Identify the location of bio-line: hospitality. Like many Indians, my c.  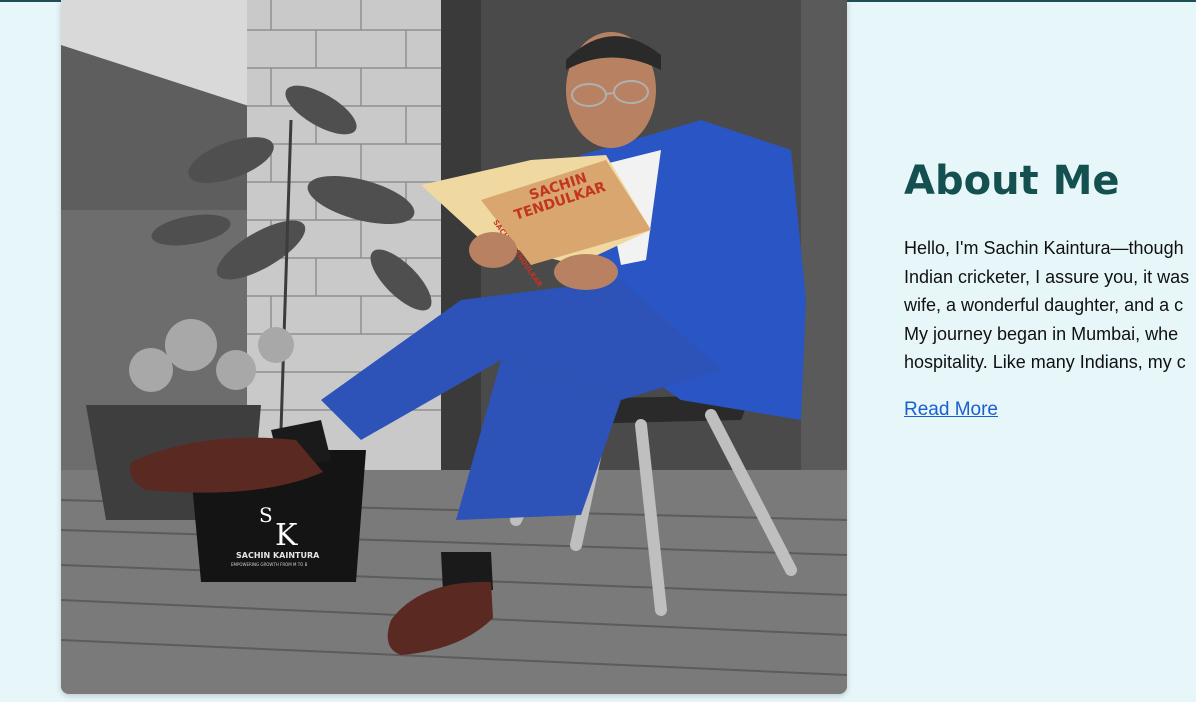
(1045, 362).